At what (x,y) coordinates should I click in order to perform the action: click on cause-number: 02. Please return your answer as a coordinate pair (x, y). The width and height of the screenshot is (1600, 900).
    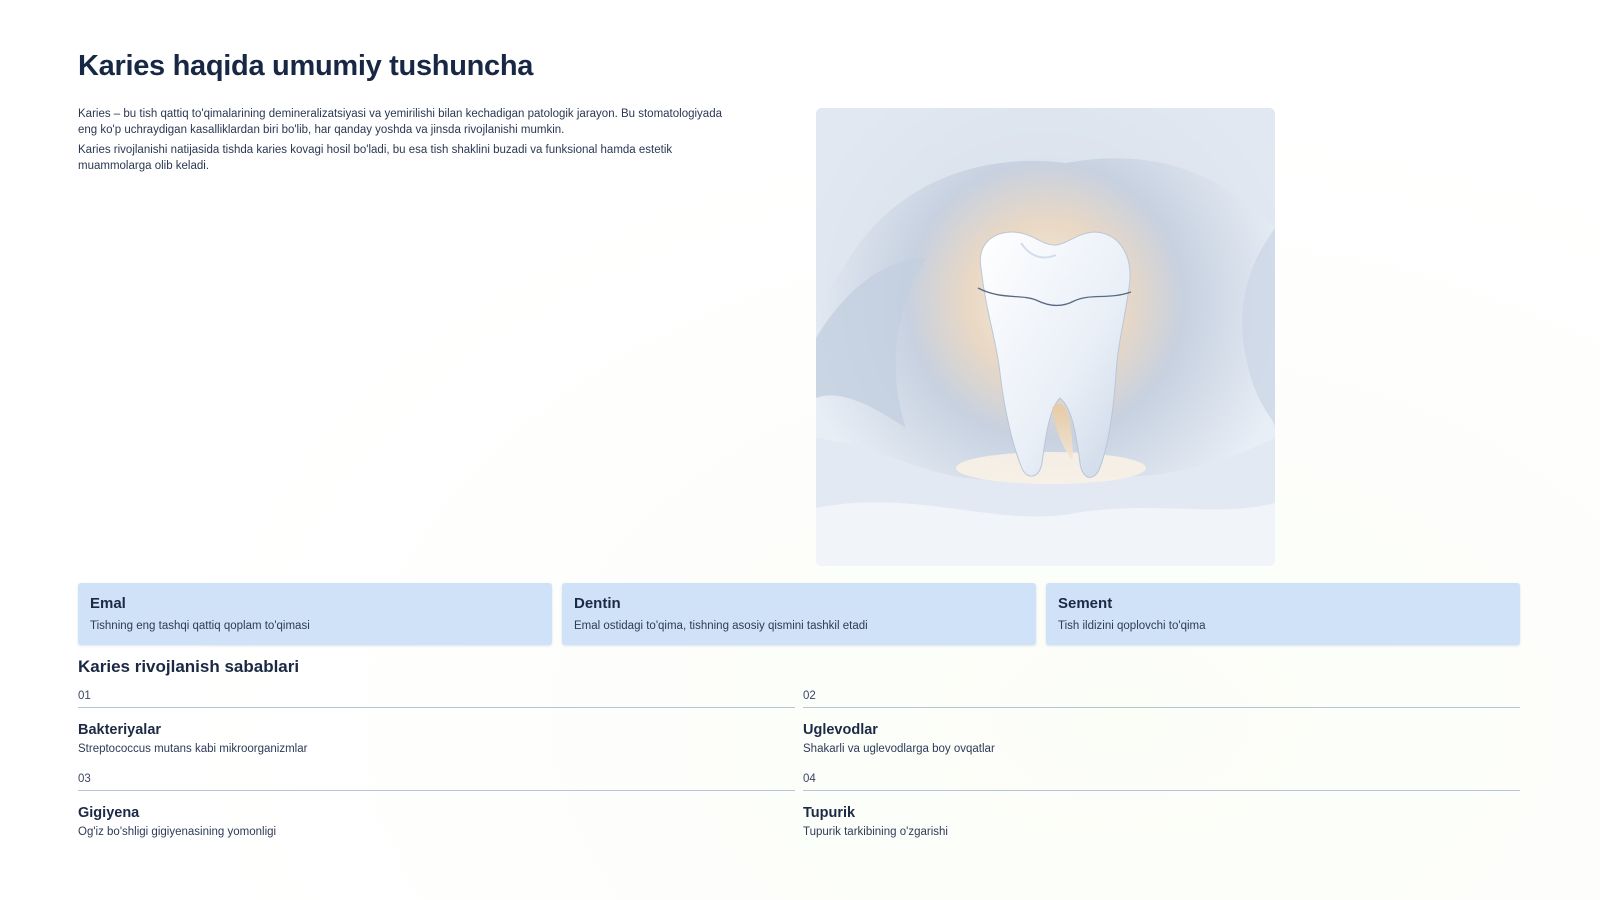
    Looking at the image, I should click on (809, 696).